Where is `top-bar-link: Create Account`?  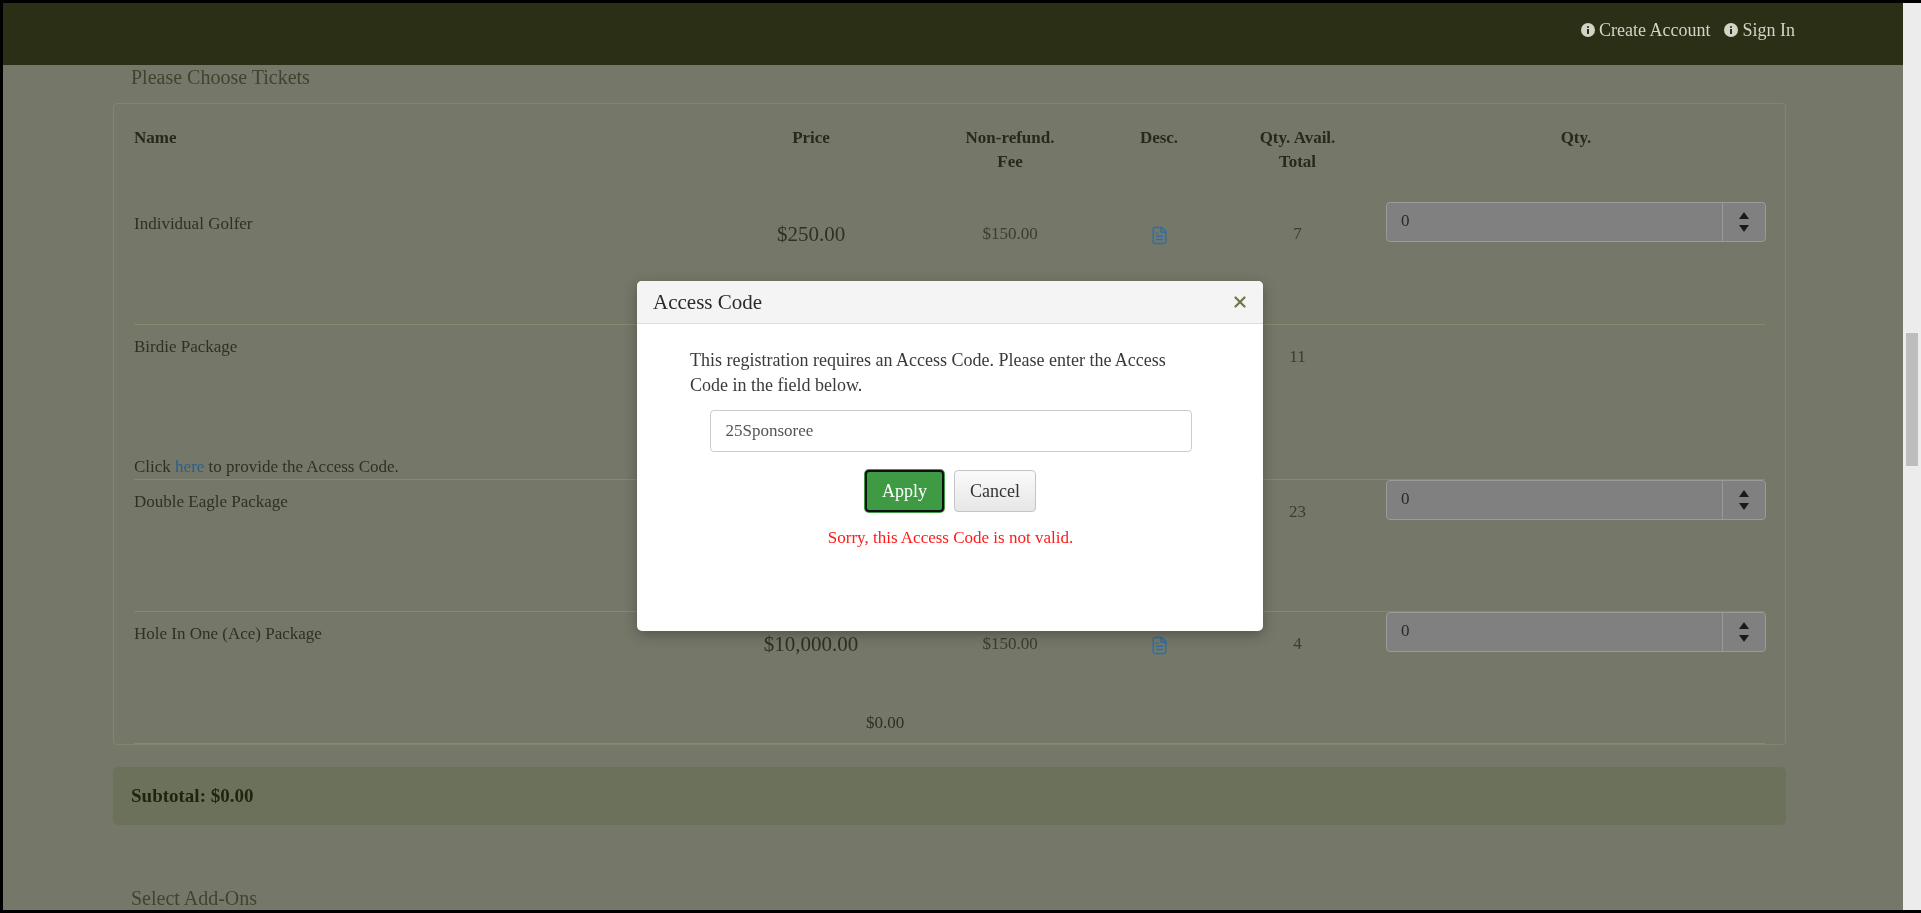 top-bar-link: Create Account is located at coordinates (1646, 30).